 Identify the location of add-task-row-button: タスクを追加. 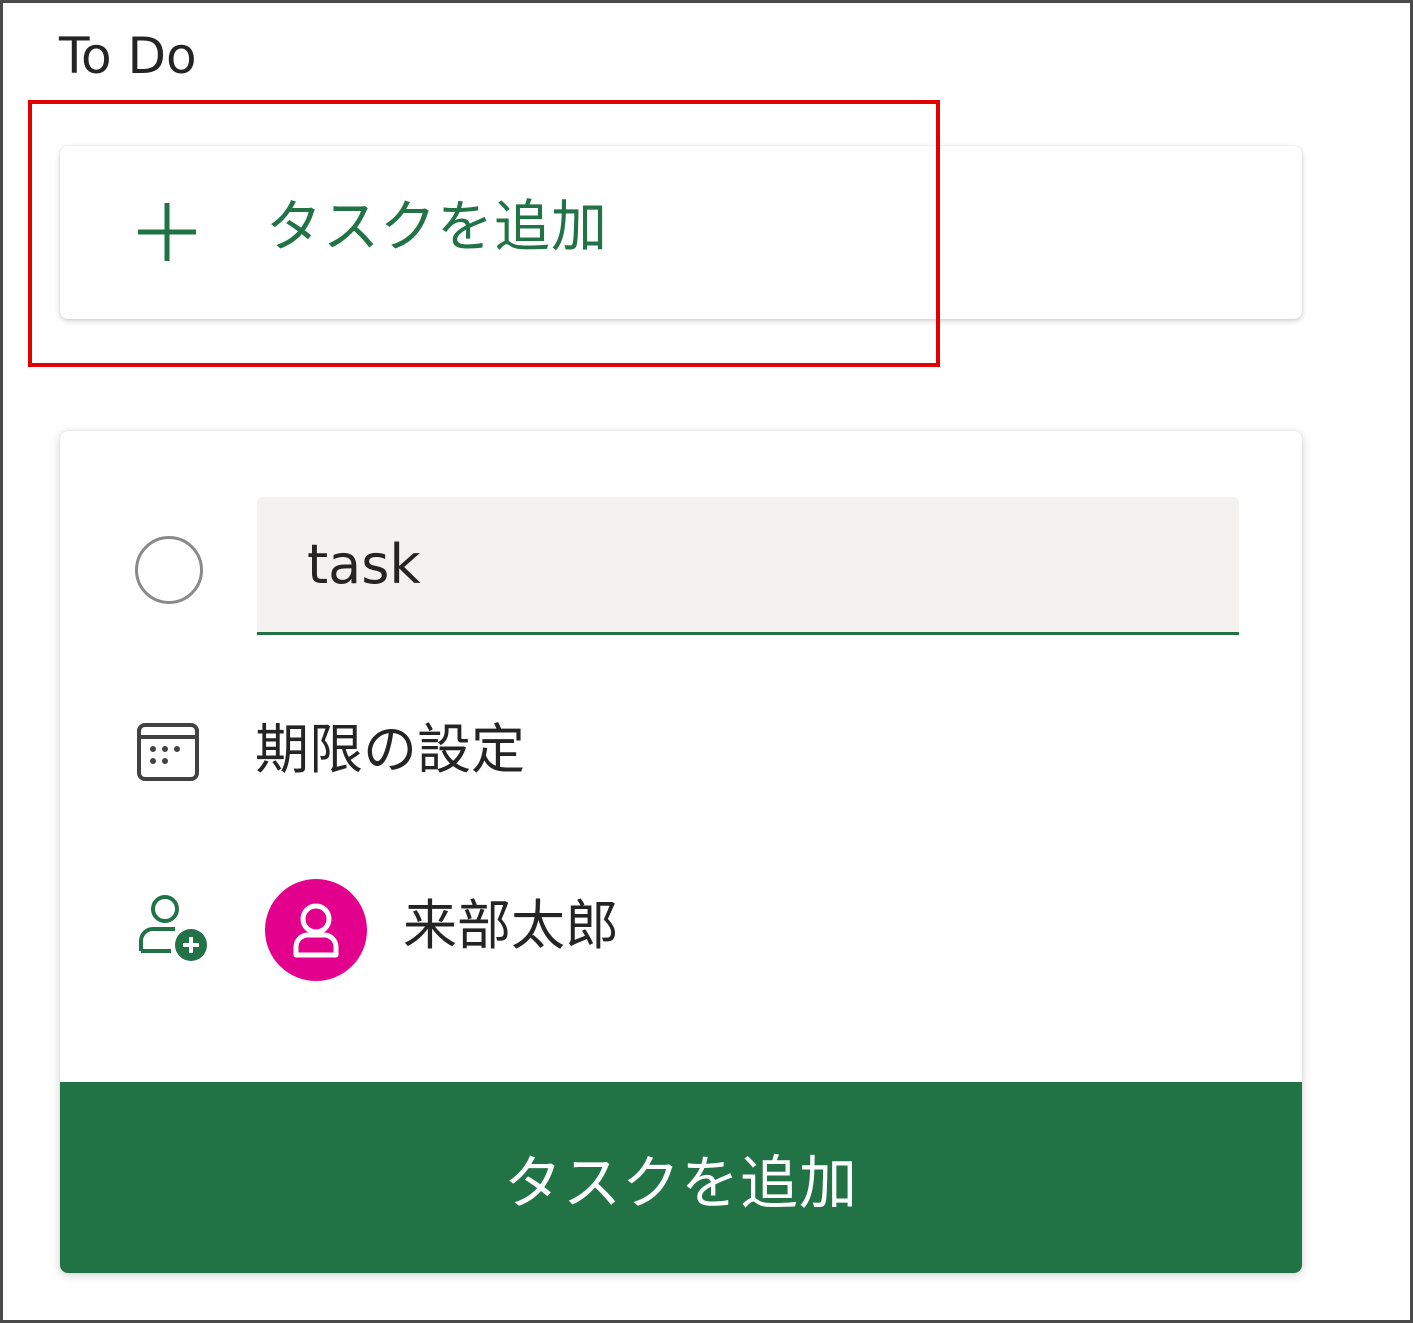
(681, 232).